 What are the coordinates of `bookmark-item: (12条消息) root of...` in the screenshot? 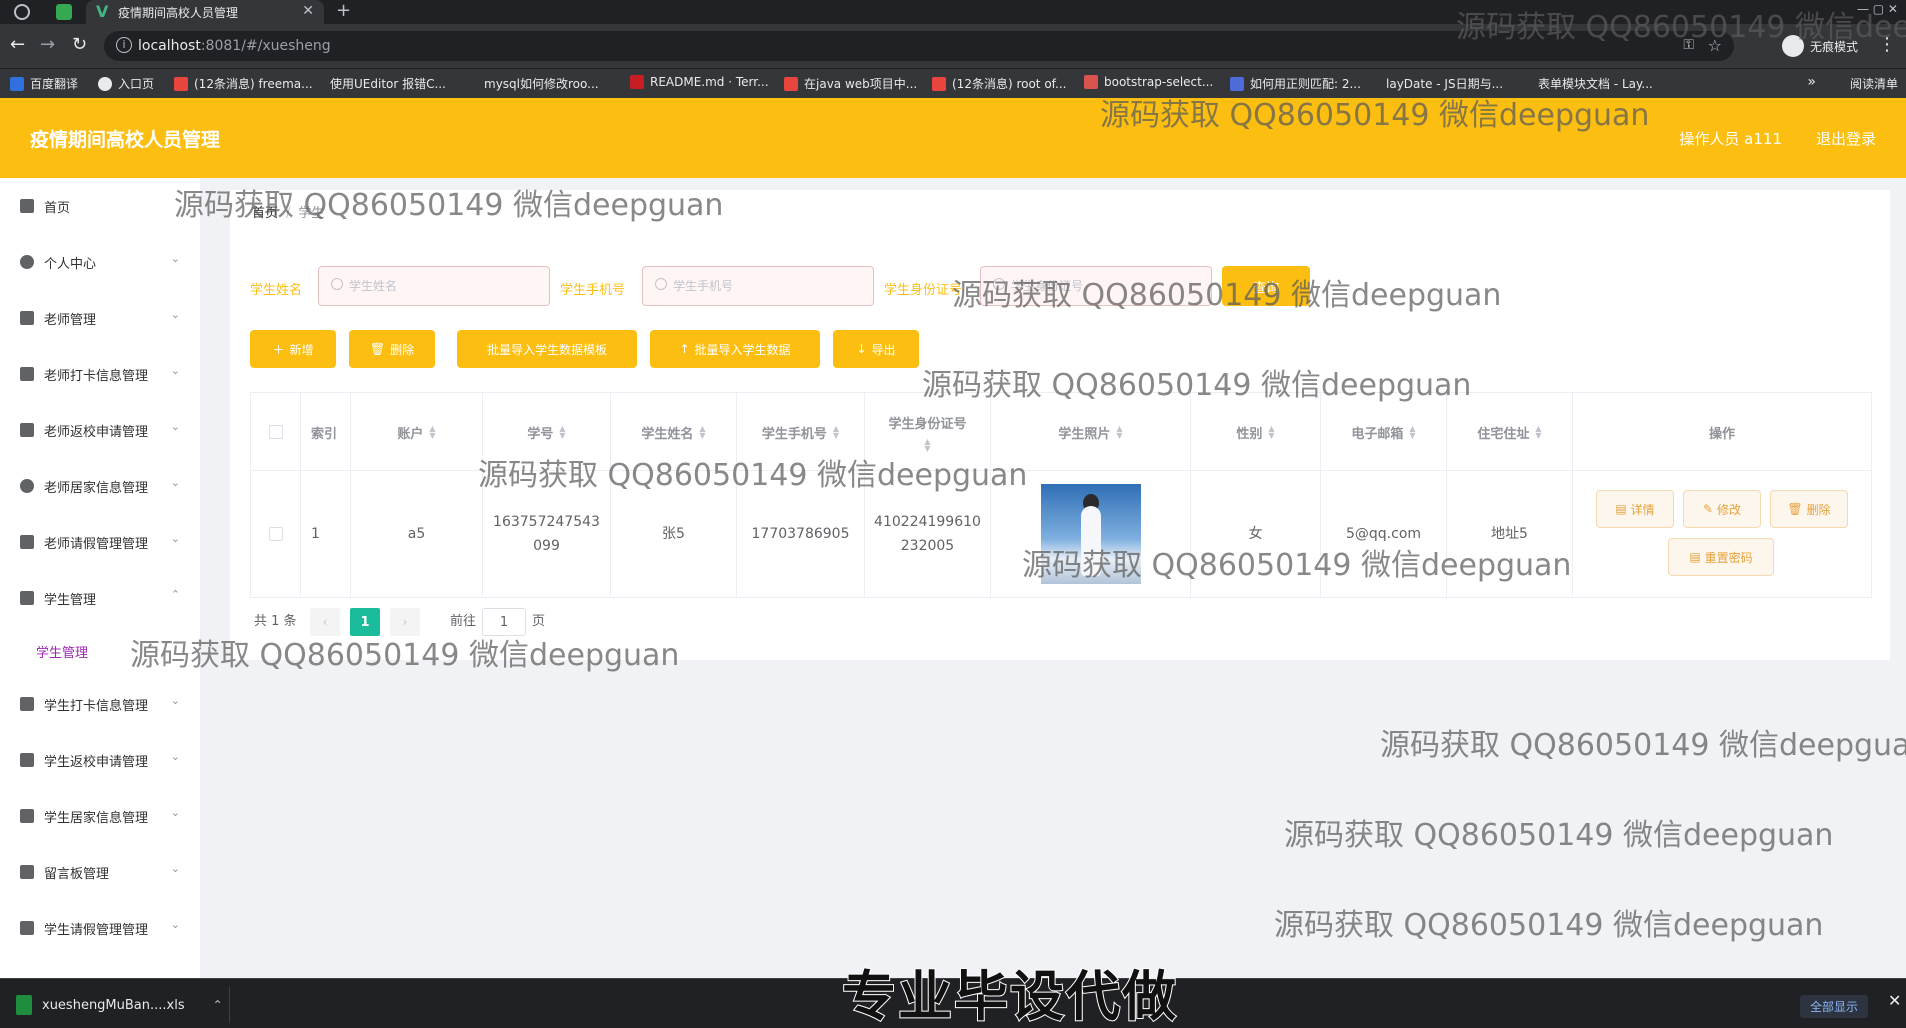 It's located at (999, 83).